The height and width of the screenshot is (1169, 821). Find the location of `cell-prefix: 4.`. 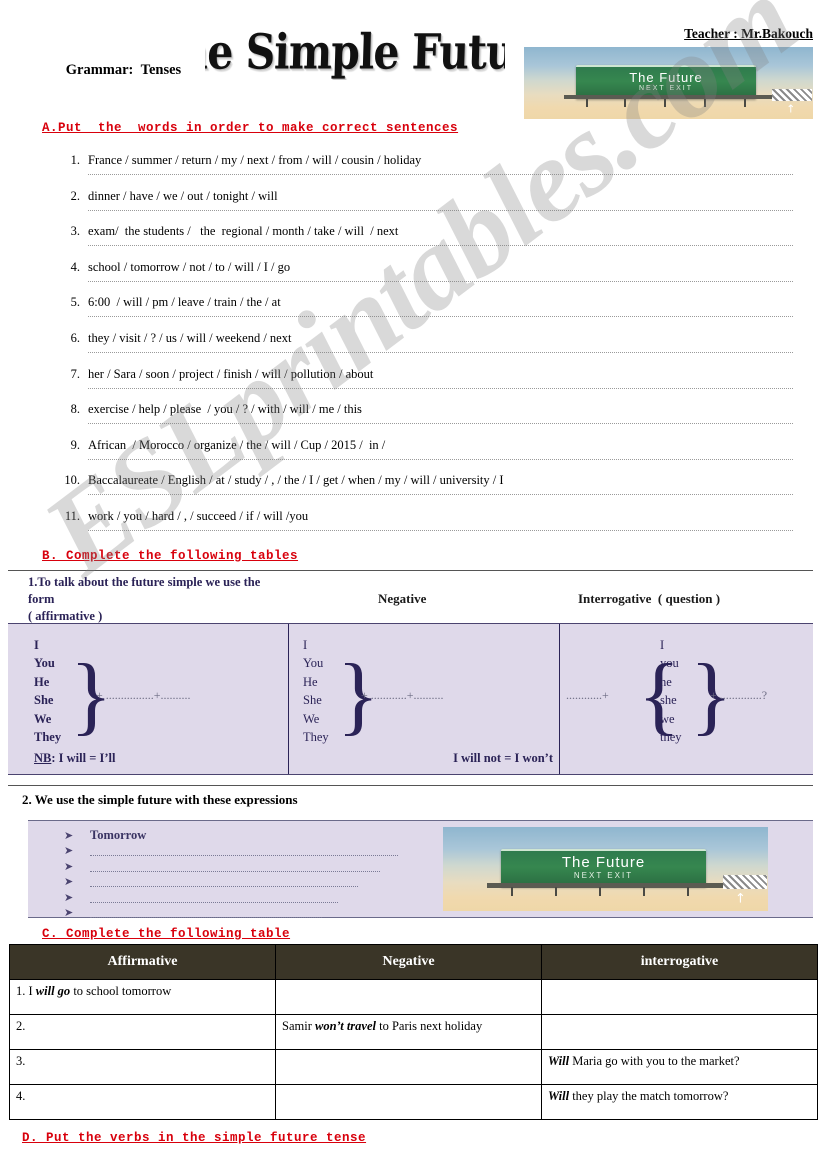

cell-prefix: 4. is located at coordinates (21, 1095).